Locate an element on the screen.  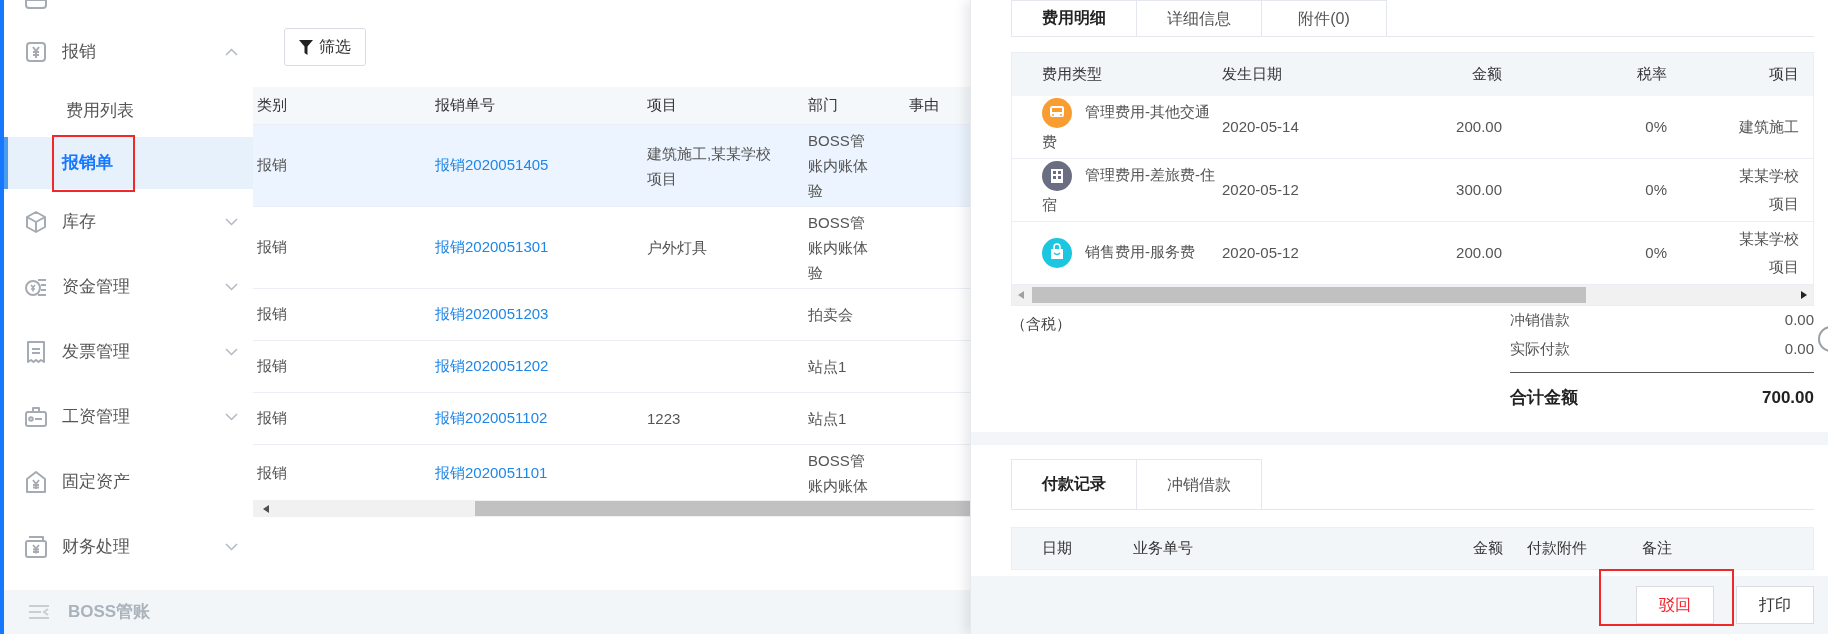
menu-item: 固定资产 is located at coordinates (128, 481).